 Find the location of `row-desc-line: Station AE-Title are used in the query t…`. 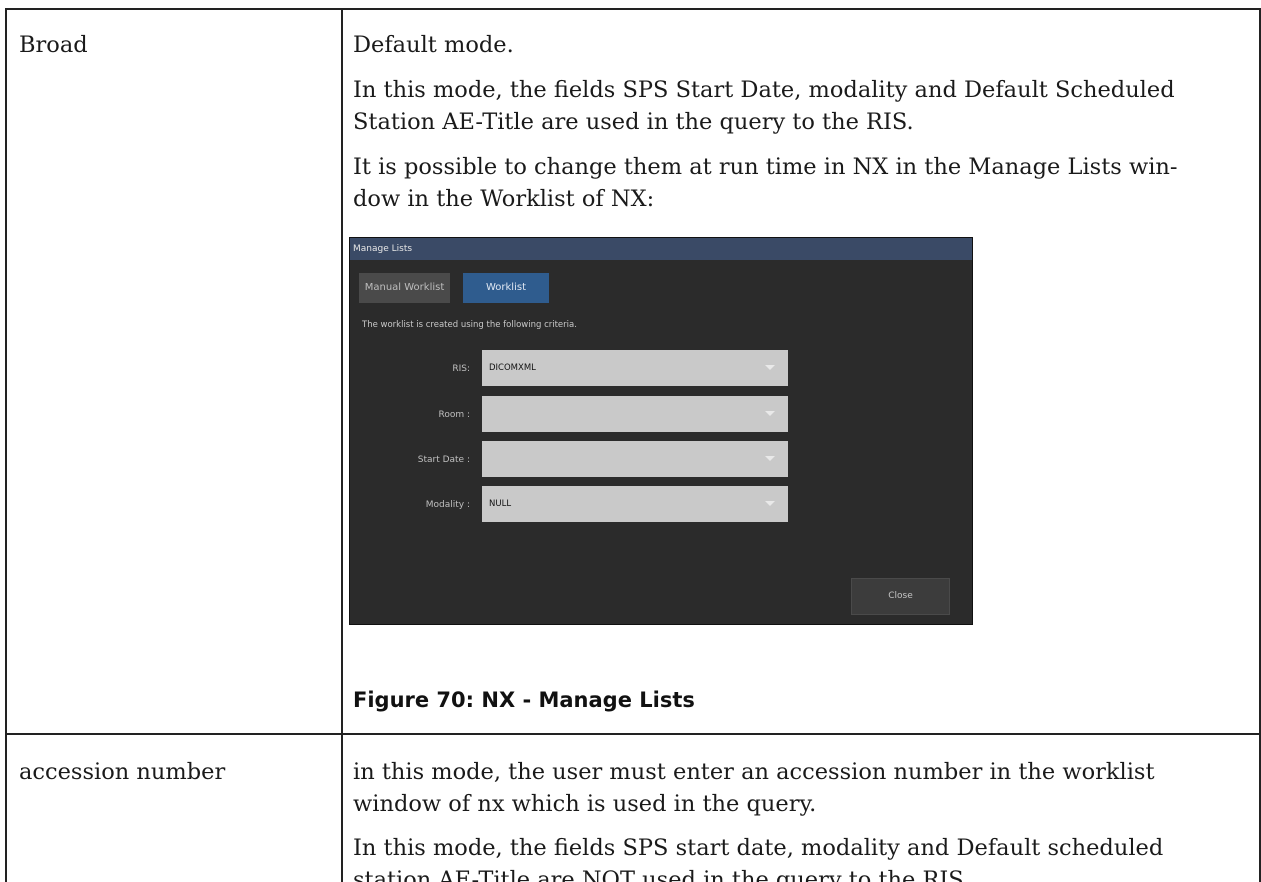

row-desc-line: Station AE-Title are used in the query t… is located at coordinates (633, 122).